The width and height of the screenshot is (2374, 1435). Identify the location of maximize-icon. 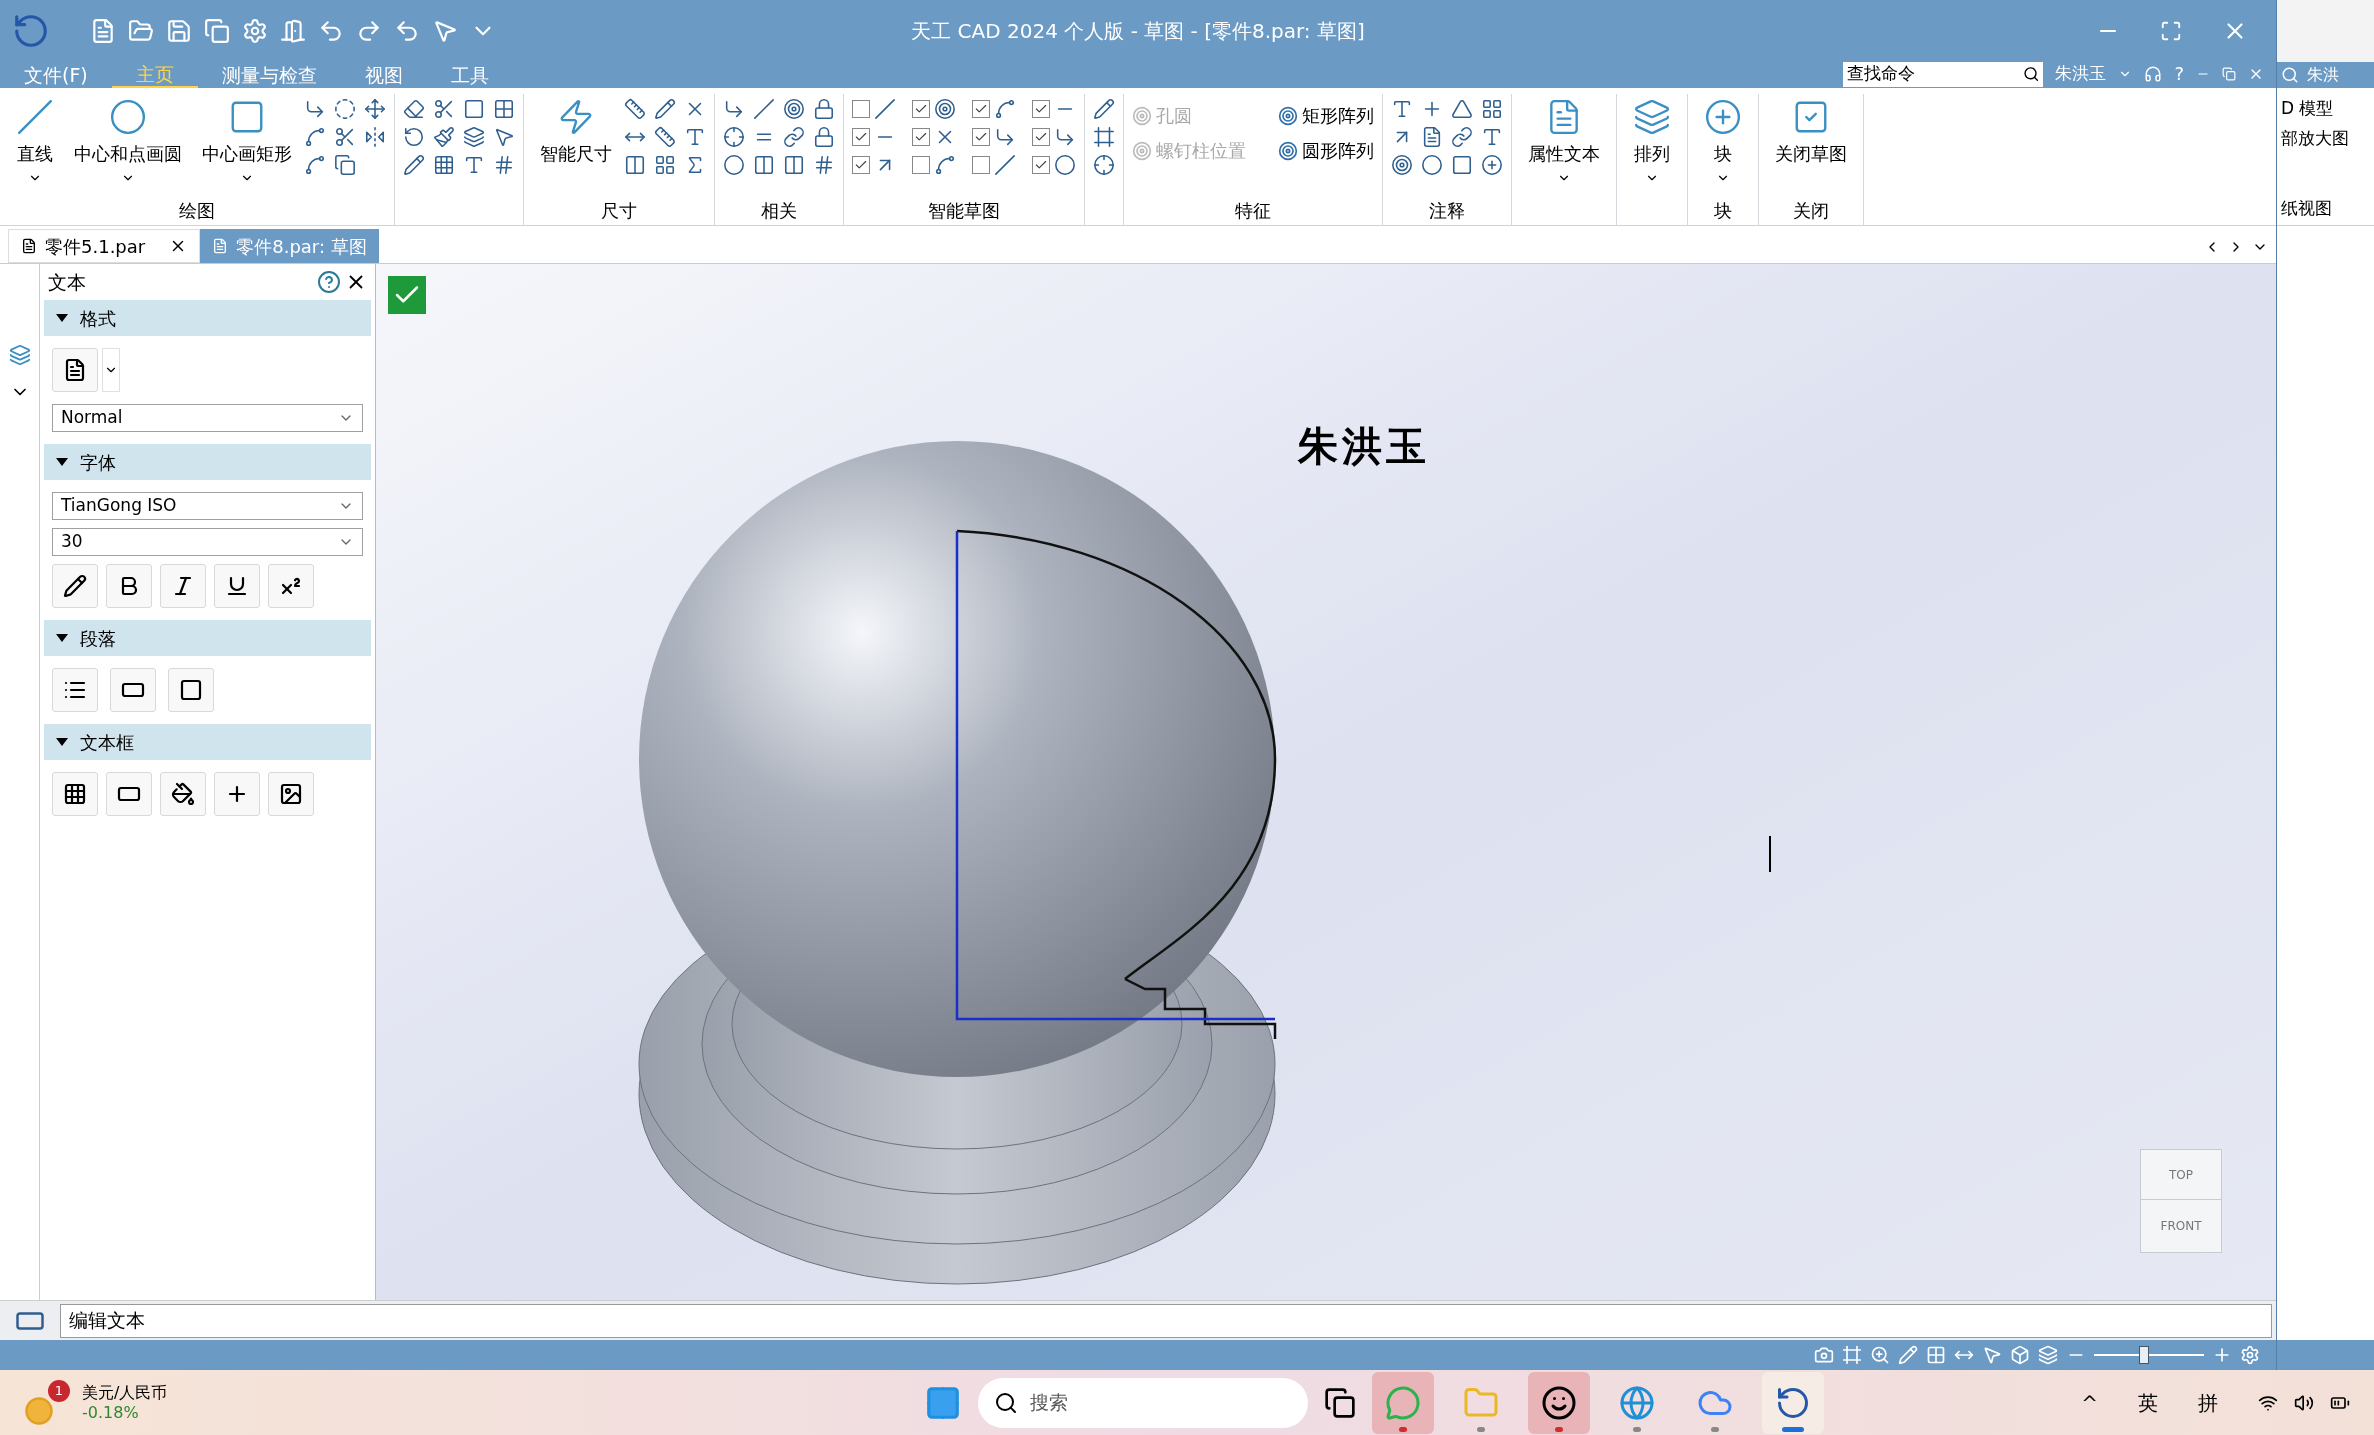
(2171, 31).